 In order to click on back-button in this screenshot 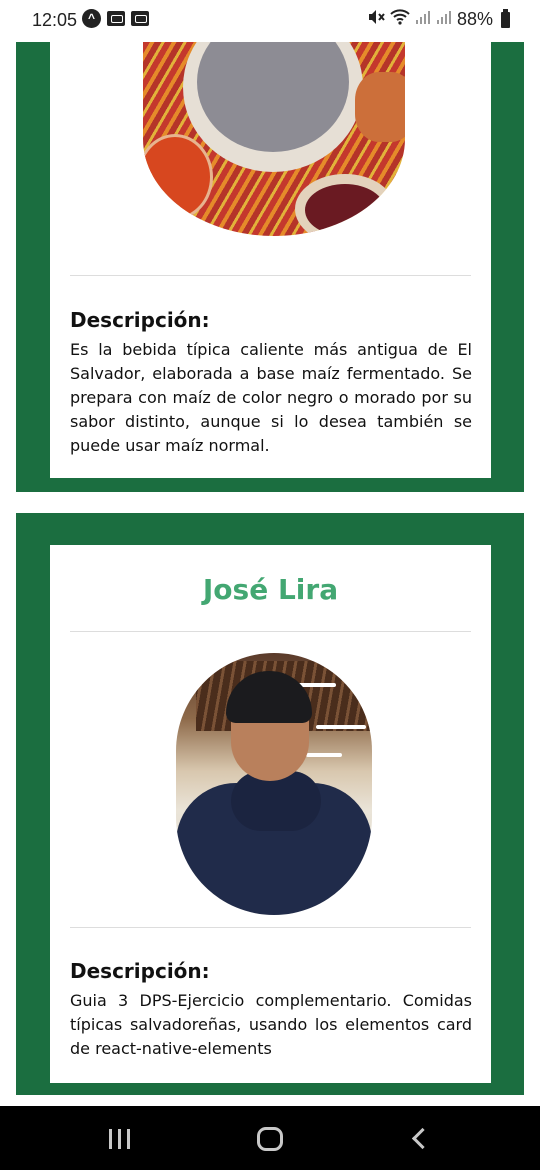, I will do `click(422, 1138)`.